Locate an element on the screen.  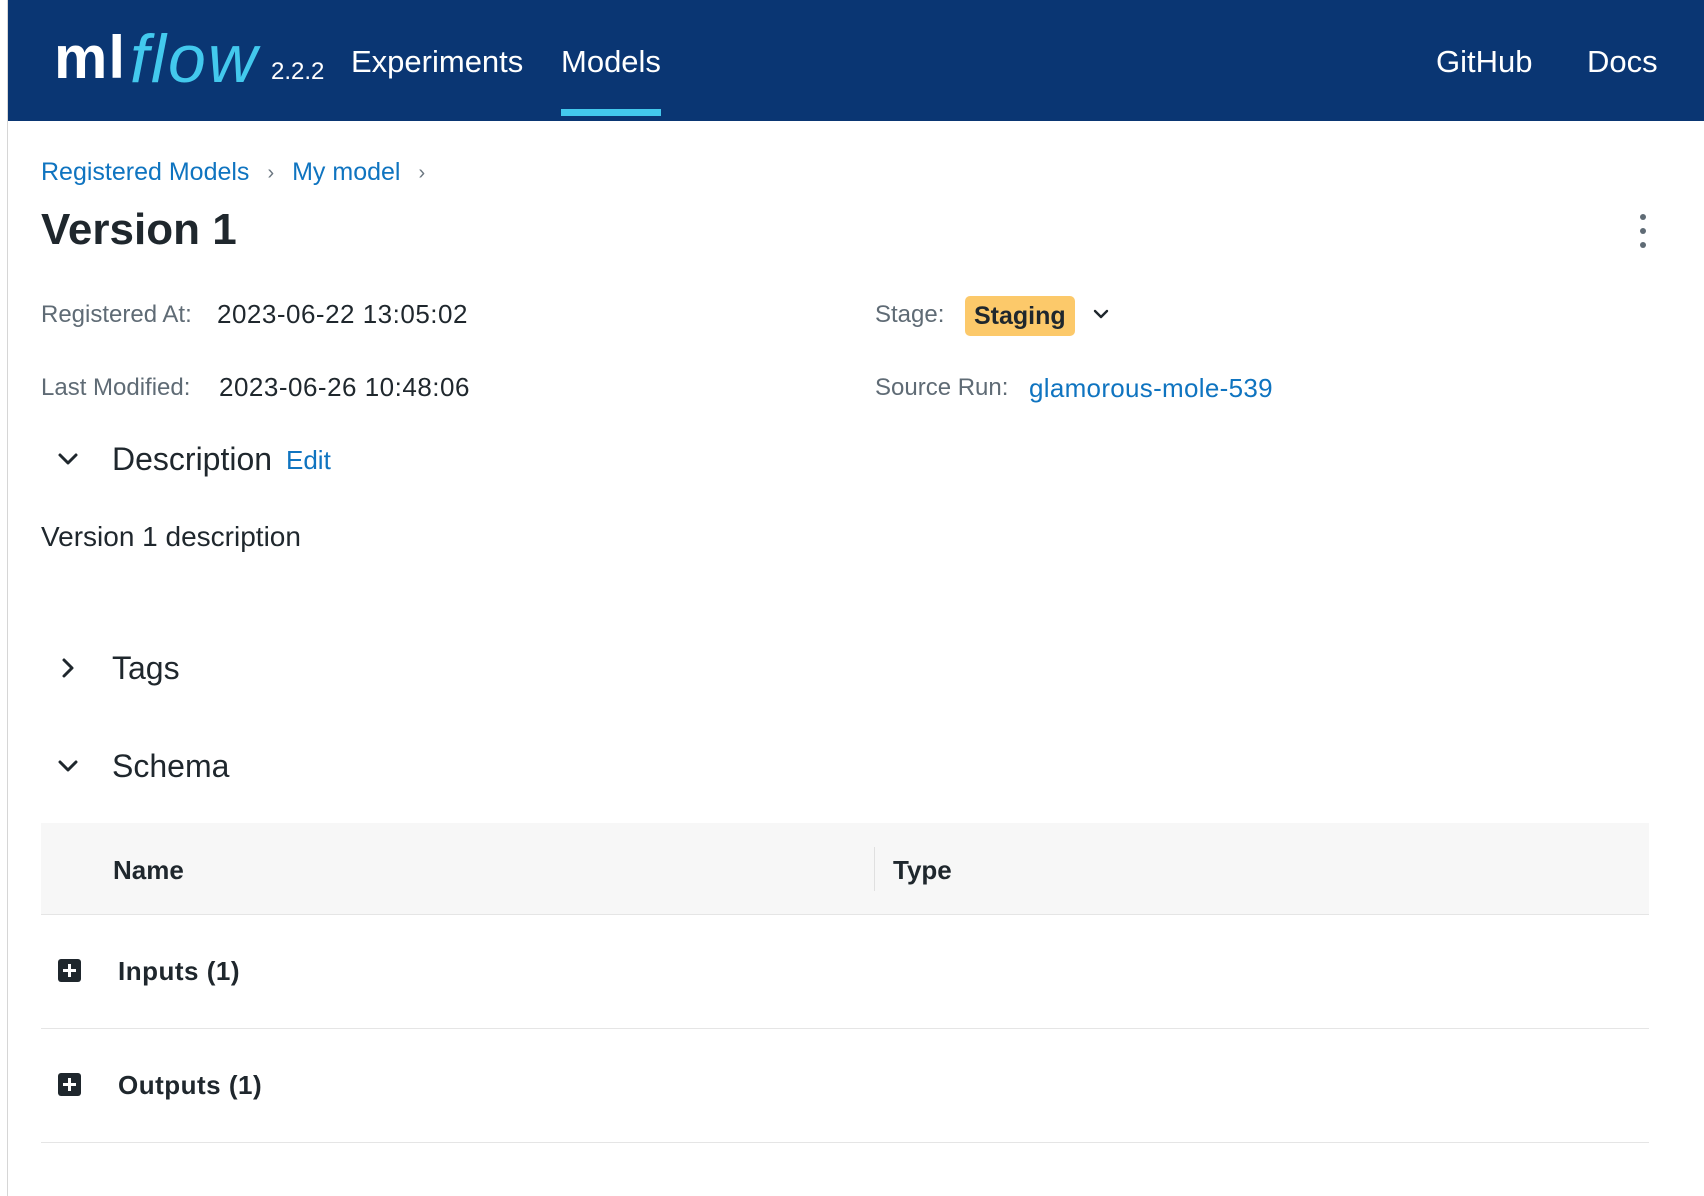
description-title: Description is located at coordinates (192, 459).